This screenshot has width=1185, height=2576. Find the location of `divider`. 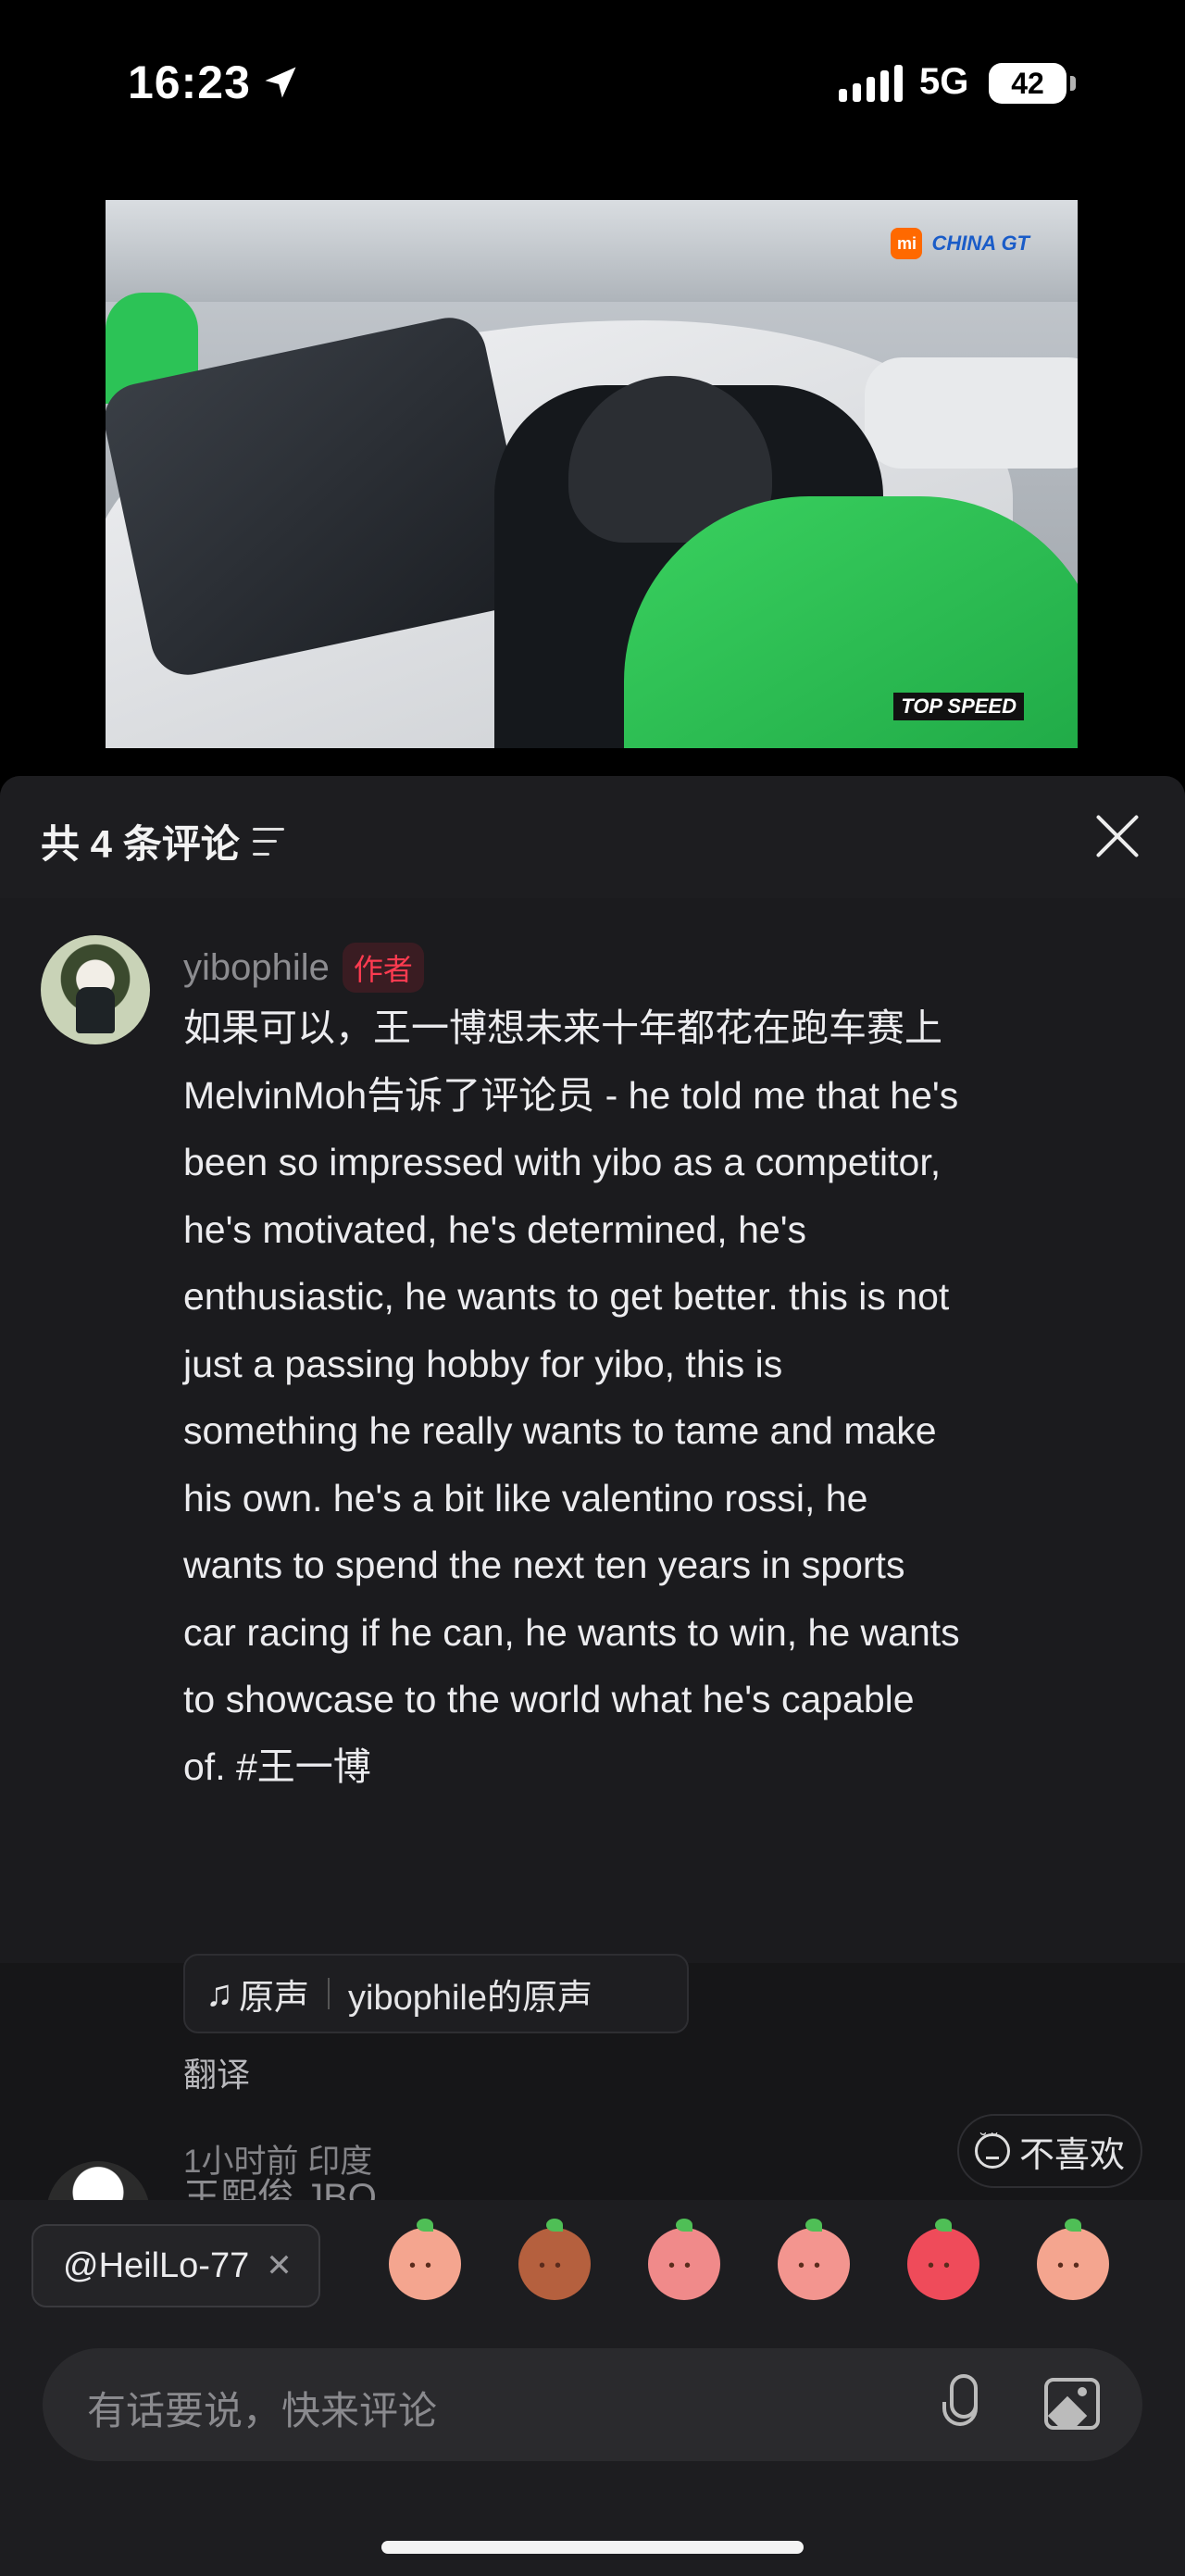

divider is located at coordinates (329, 1993).